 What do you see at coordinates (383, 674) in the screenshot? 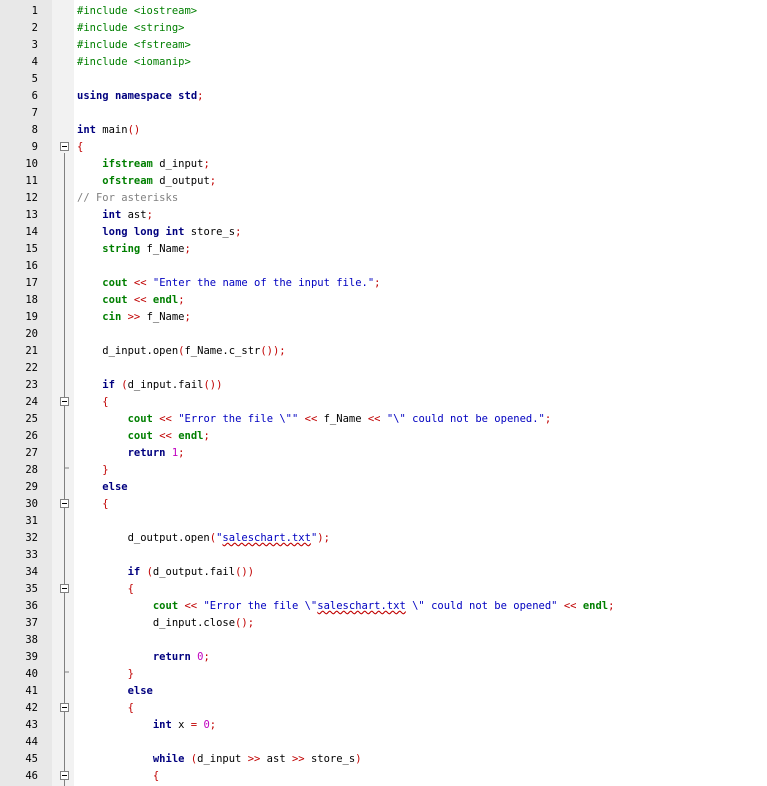
I see `code-line: 40 }` at bounding box center [383, 674].